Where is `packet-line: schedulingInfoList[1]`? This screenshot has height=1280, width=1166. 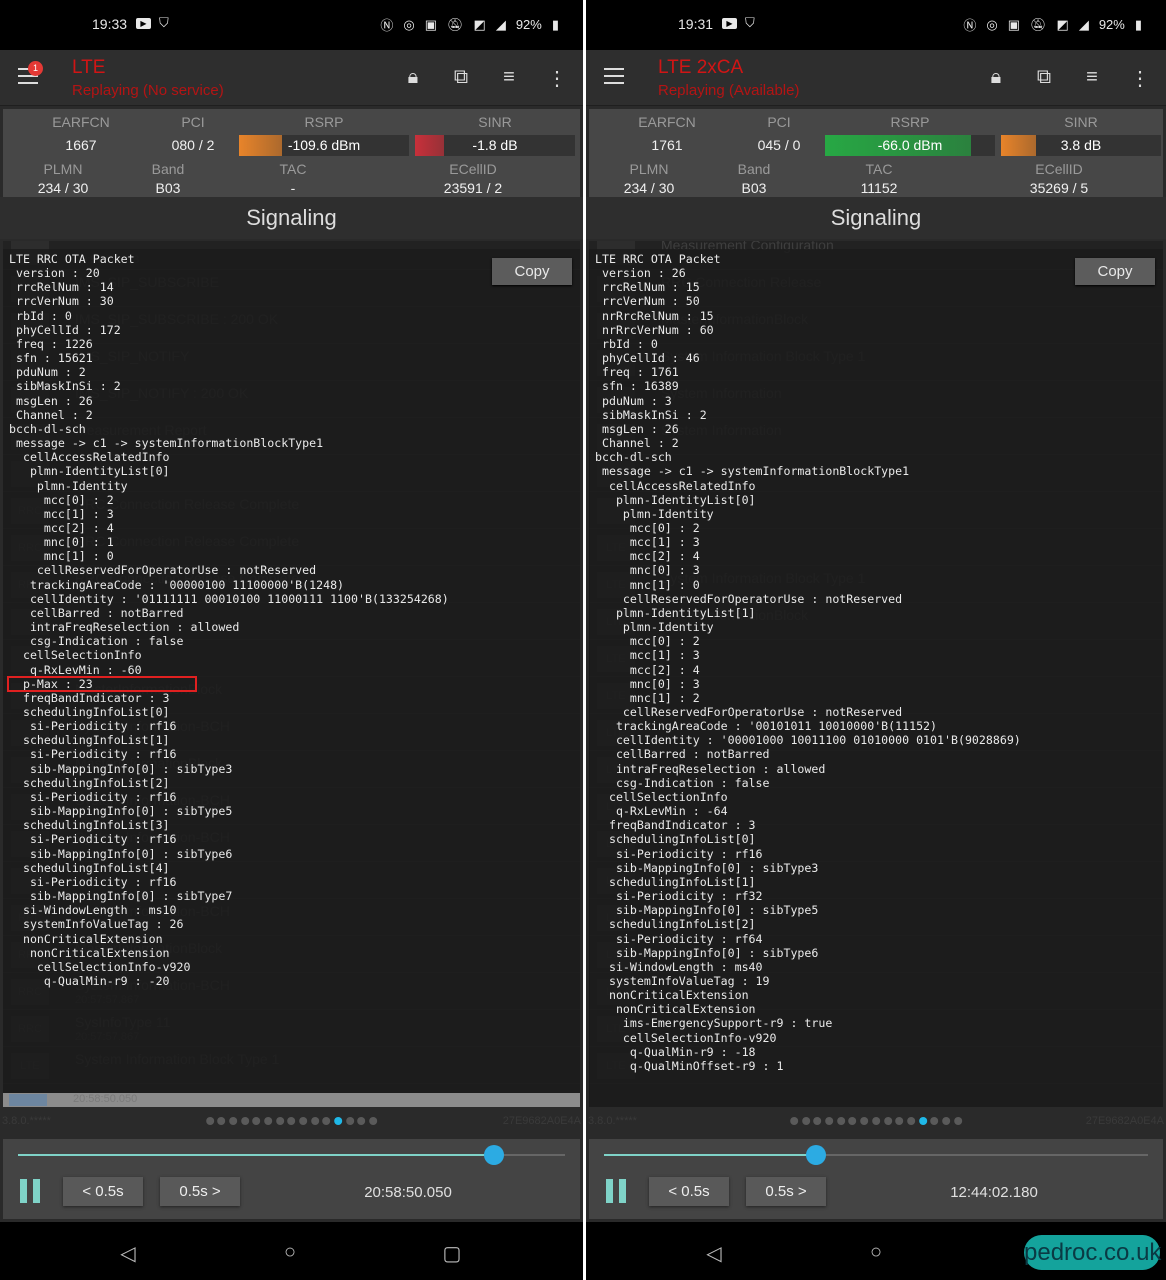
packet-line: schedulingInfoList[1] is located at coordinates (675, 881).